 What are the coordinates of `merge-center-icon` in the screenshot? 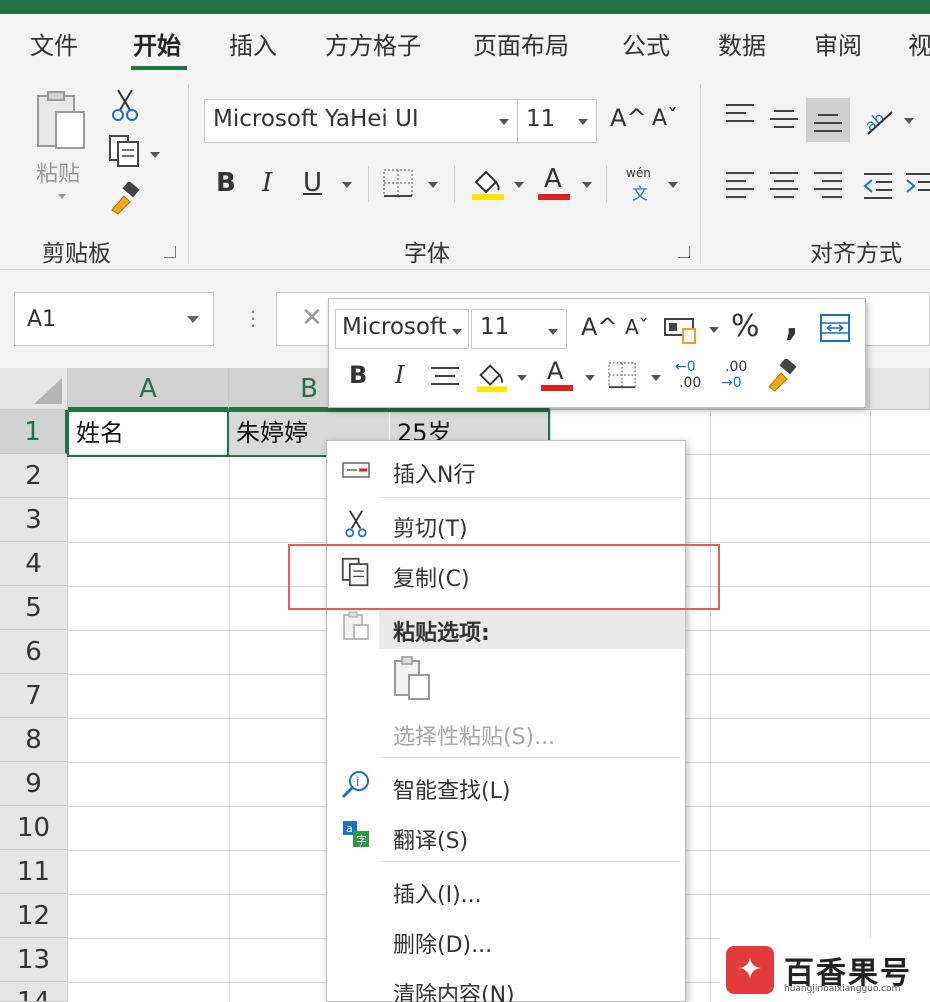 It's located at (835, 328).